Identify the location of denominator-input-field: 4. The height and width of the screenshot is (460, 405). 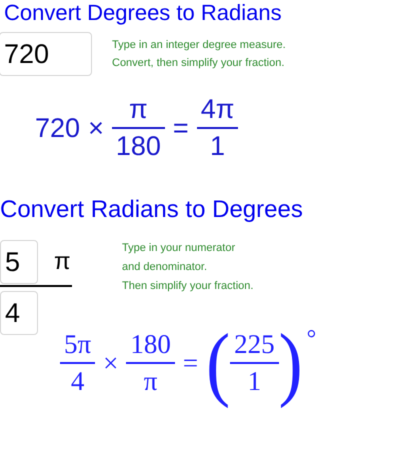
(19, 313).